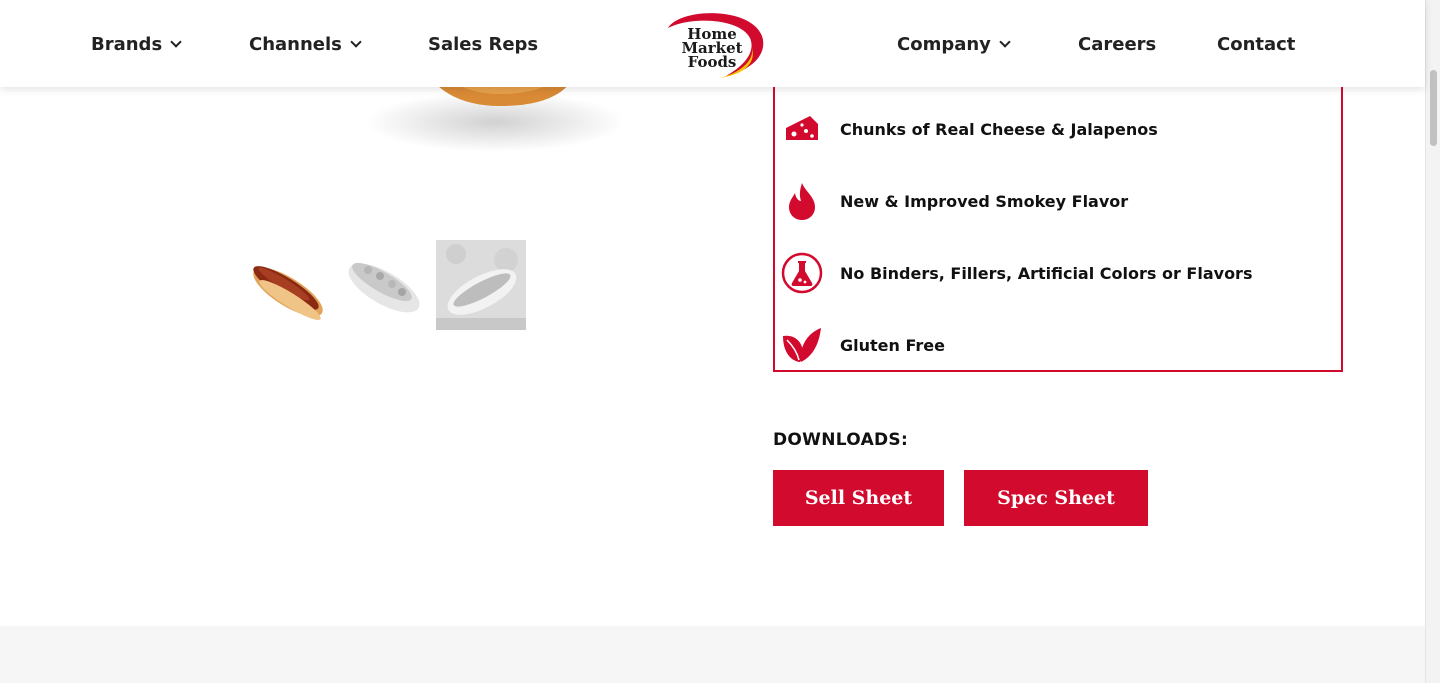  What do you see at coordinates (802, 273) in the screenshot?
I see `flask-icon` at bounding box center [802, 273].